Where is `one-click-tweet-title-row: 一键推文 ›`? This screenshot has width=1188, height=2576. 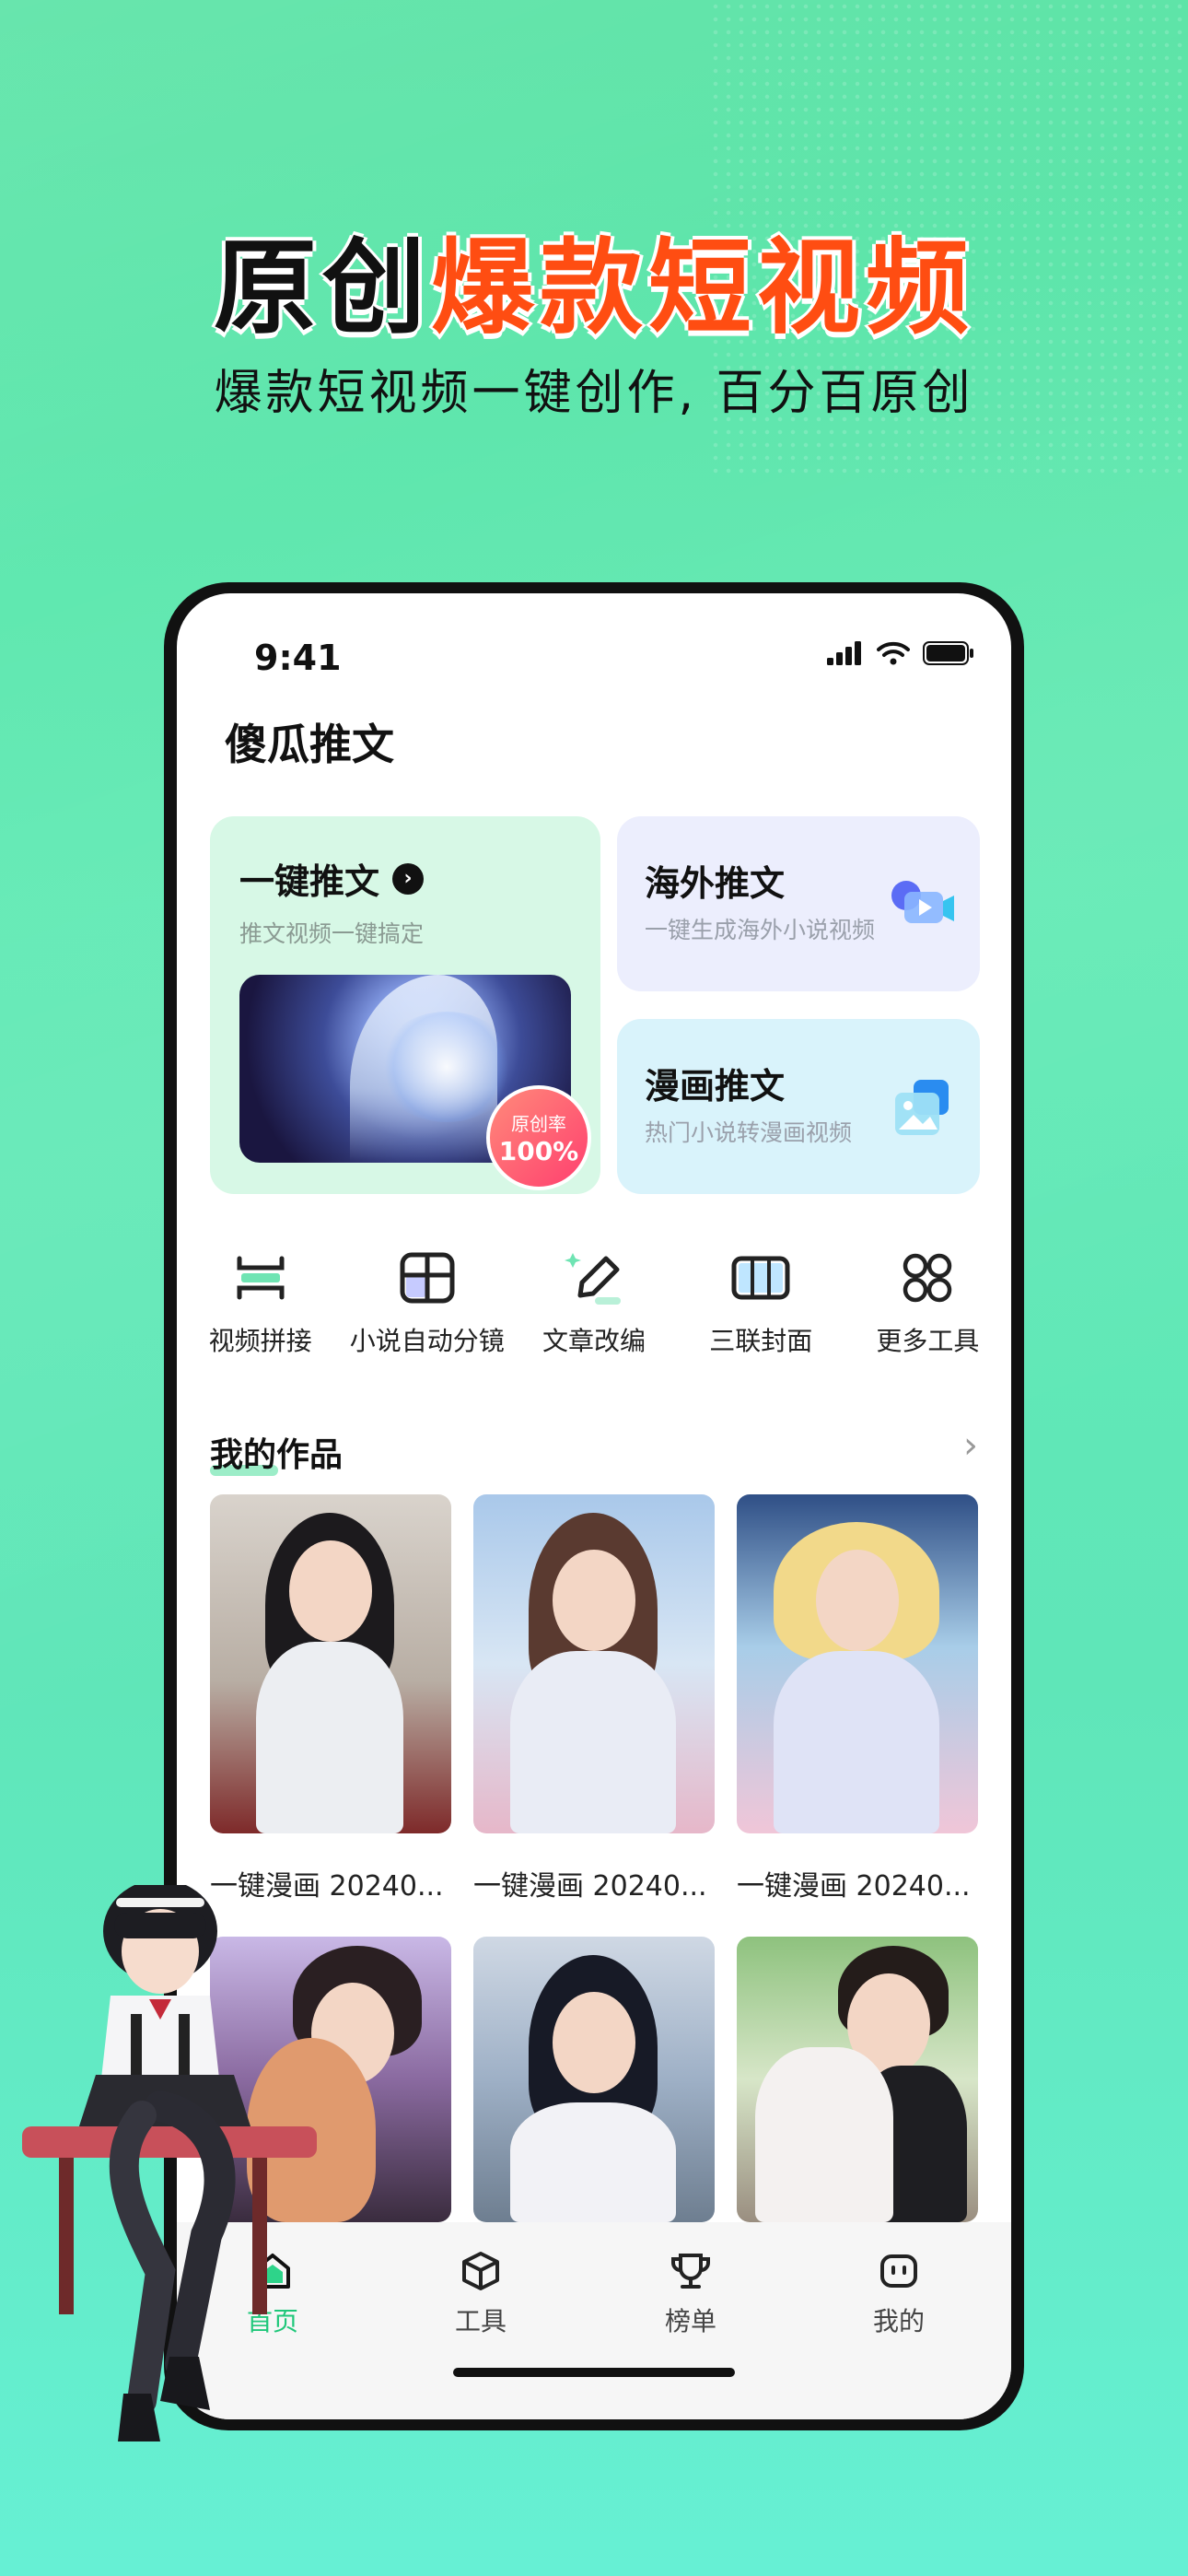
one-click-tweet-title-row: 一键推文 › is located at coordinates (332, 878).